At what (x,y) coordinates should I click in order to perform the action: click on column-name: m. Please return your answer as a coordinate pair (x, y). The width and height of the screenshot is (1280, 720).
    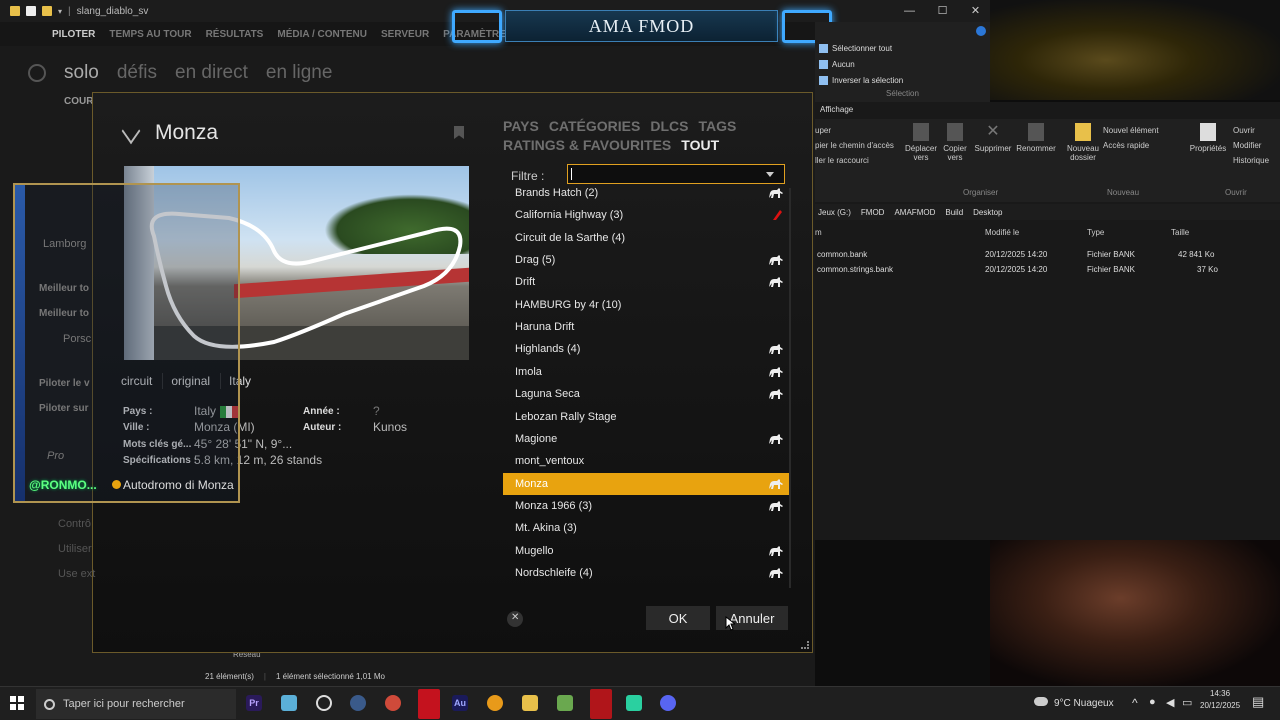
    Looking at the image, I should click on (818, 232).